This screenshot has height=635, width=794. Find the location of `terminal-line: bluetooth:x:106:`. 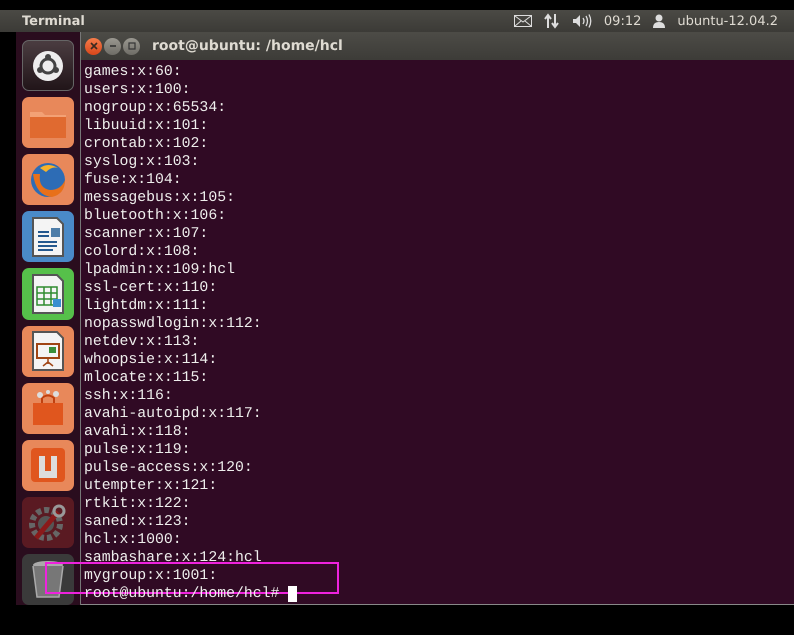

terminal-line: bluetooth:x:106: is located at coordinates (156, 216).